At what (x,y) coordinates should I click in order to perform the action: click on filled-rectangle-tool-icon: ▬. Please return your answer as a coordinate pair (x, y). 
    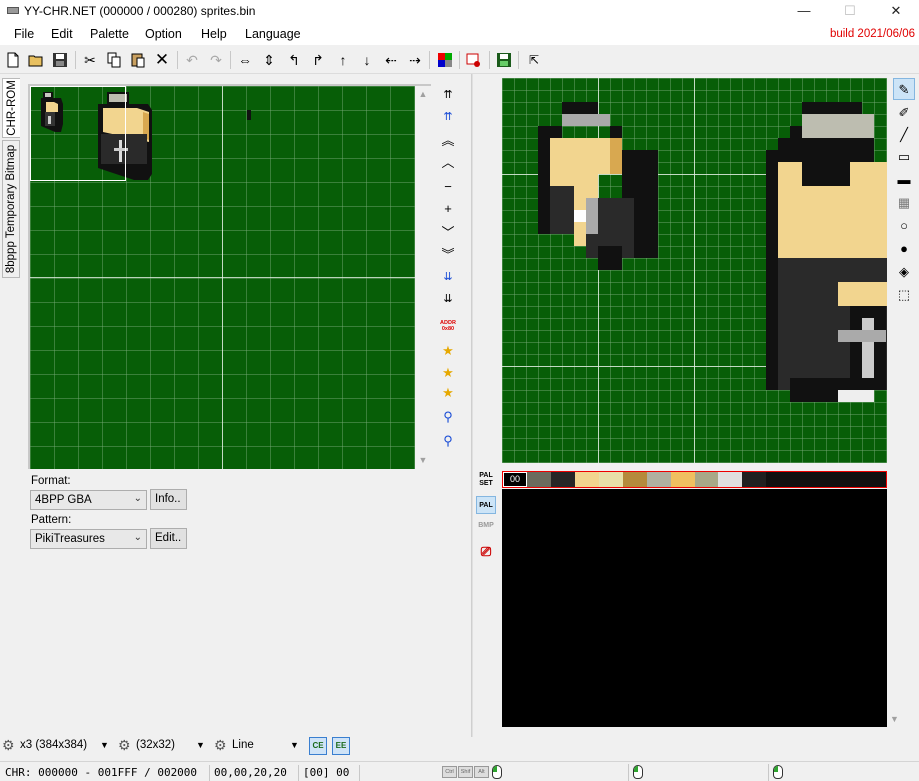
    Looking at the image, I should click on (904, 180).